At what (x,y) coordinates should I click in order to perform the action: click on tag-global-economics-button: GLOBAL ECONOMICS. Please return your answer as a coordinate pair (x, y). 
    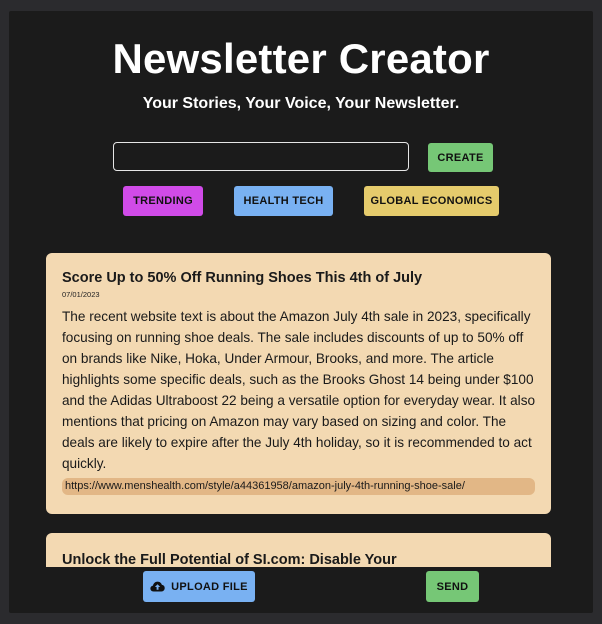
    Looking at the image, I should click on (431, 201).